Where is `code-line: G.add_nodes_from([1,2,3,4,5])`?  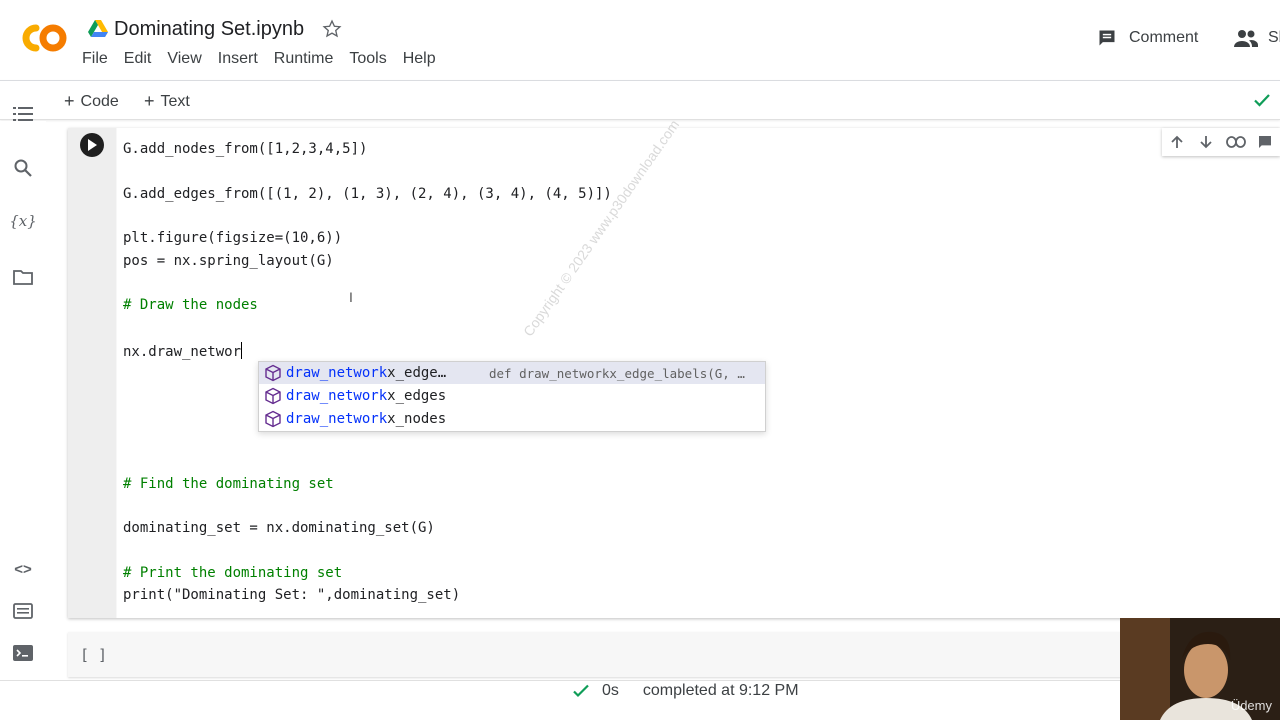 code-line: G.add_nodes_from([1,2,3,4,5]) is located at coordinates (245, 149).